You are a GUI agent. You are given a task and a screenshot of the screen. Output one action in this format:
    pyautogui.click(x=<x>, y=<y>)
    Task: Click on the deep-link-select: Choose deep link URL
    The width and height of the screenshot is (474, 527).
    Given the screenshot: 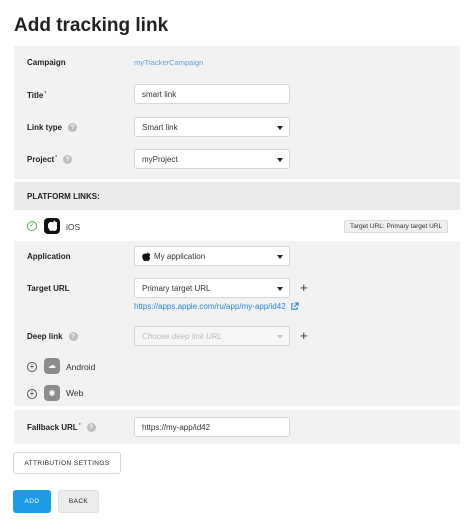 What is the action you would take?
    pyautogui.click(x=212, y=336)
    